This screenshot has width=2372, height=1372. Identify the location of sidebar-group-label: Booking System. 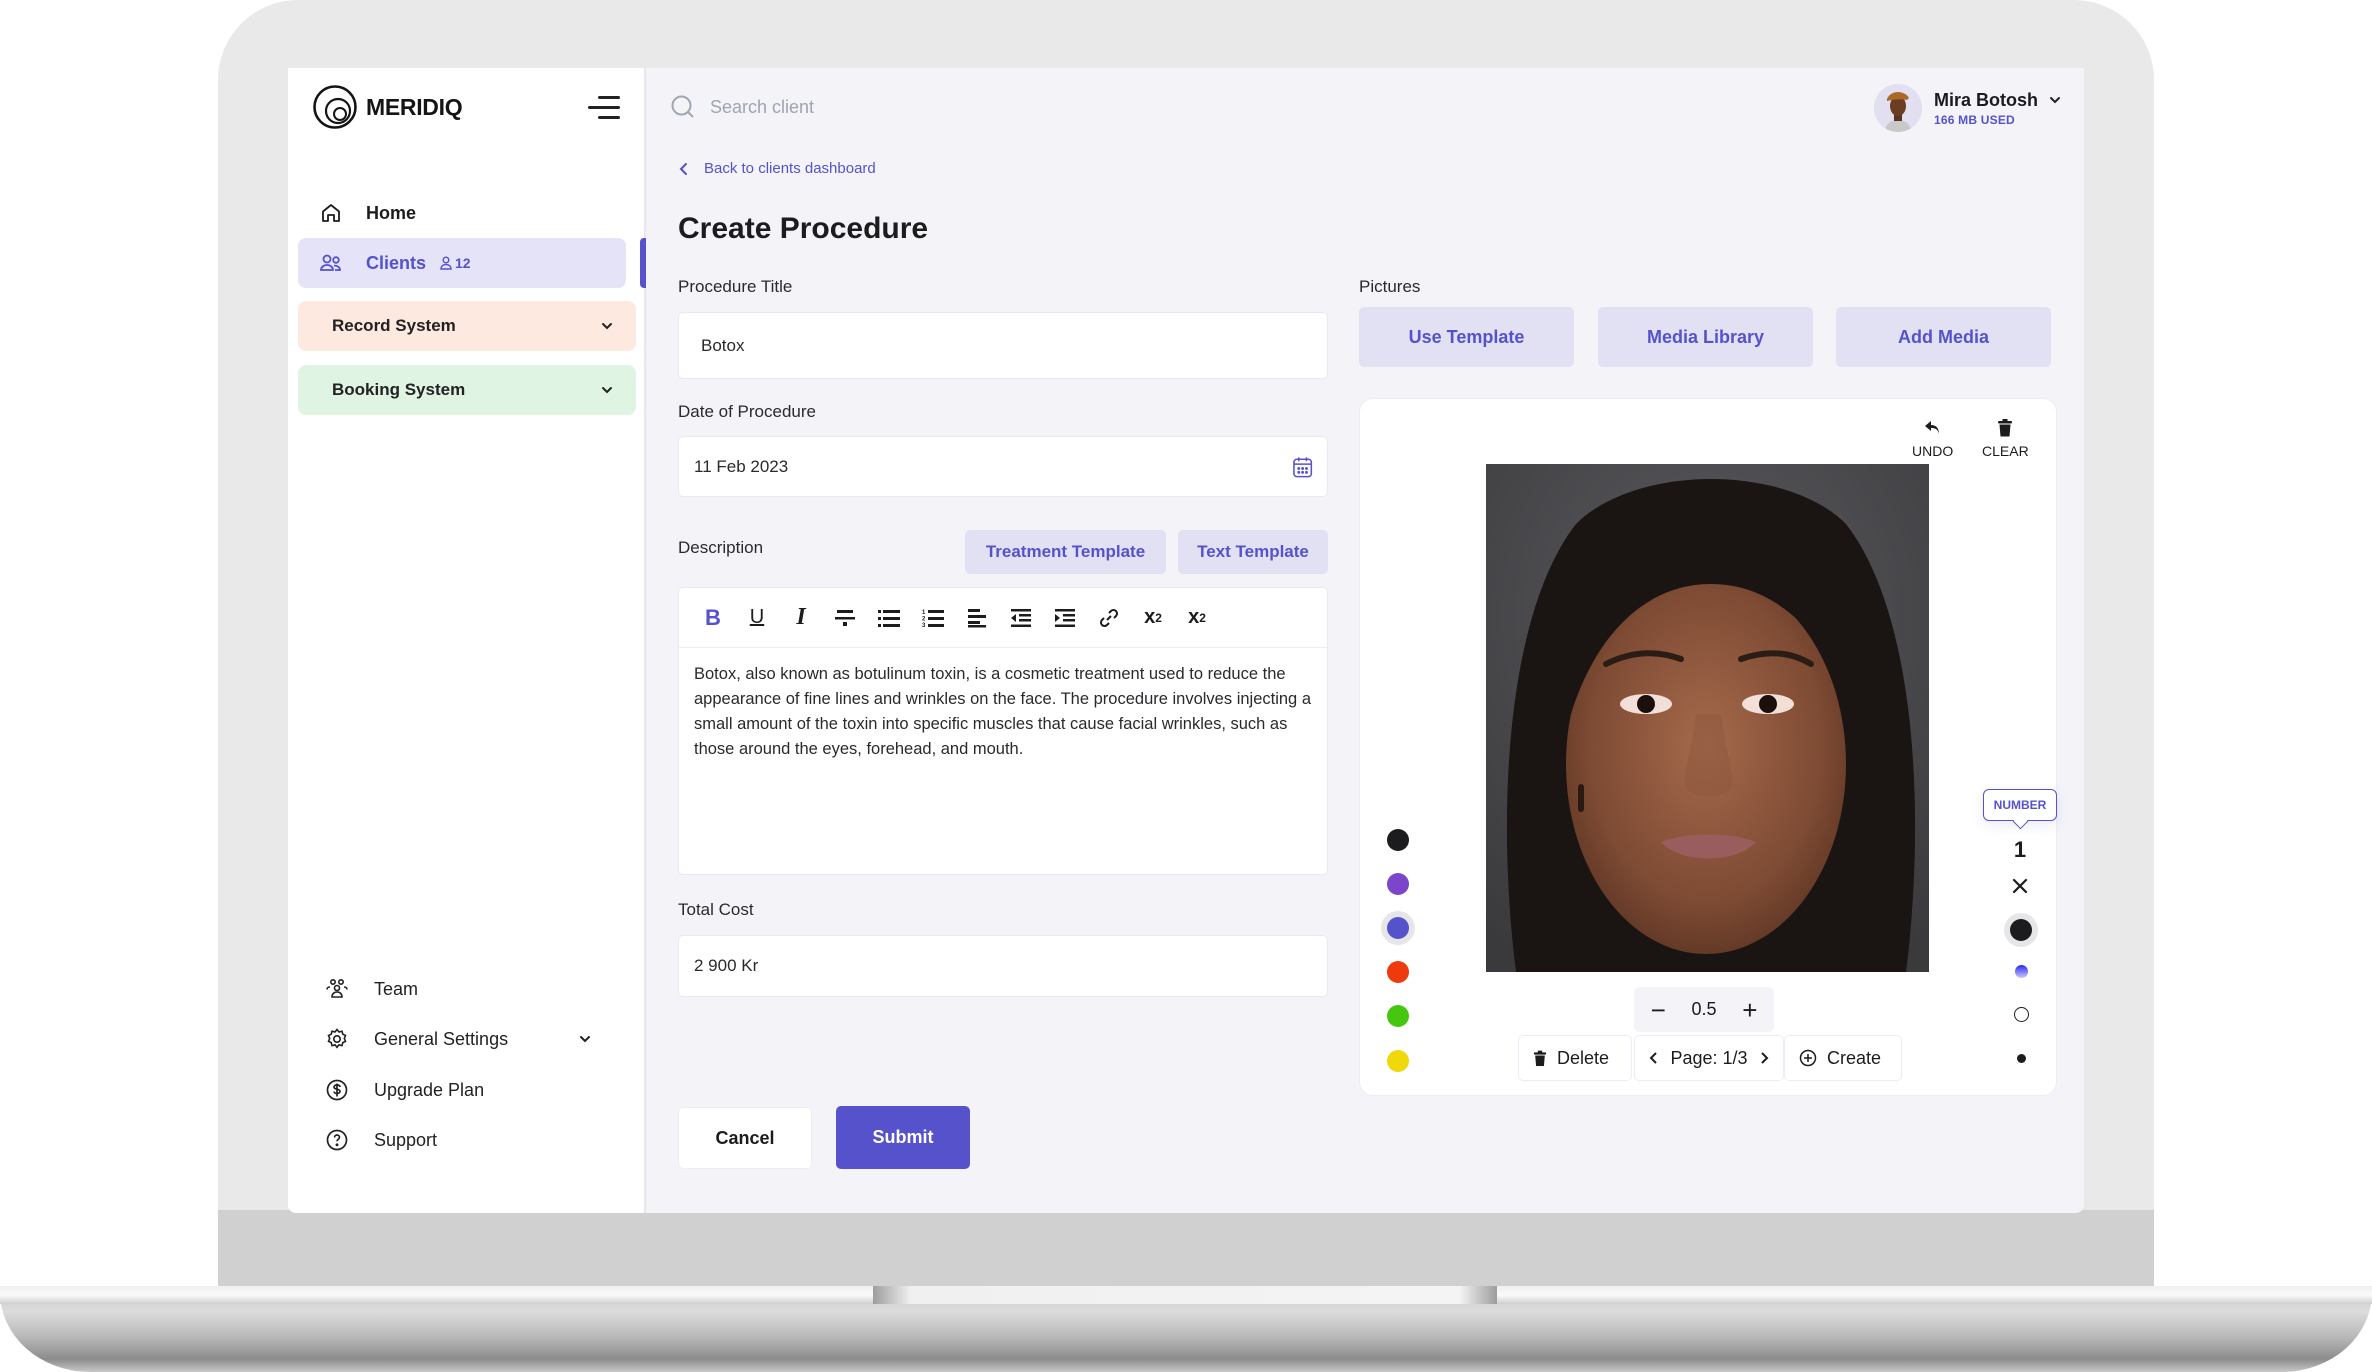
(399, 389).